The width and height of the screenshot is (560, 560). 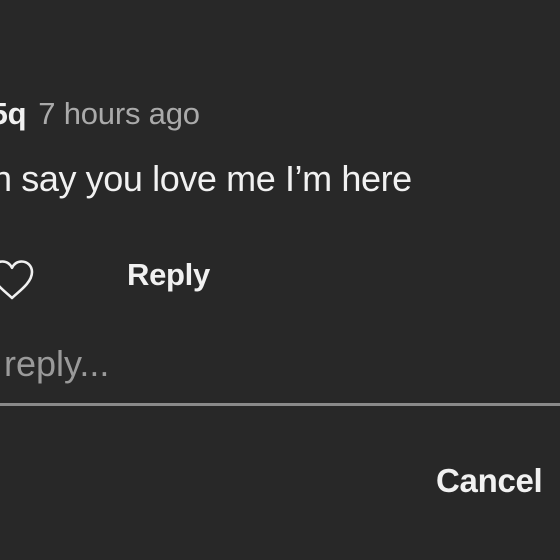 I want to click on reply-input, so click(x=280, y=364).